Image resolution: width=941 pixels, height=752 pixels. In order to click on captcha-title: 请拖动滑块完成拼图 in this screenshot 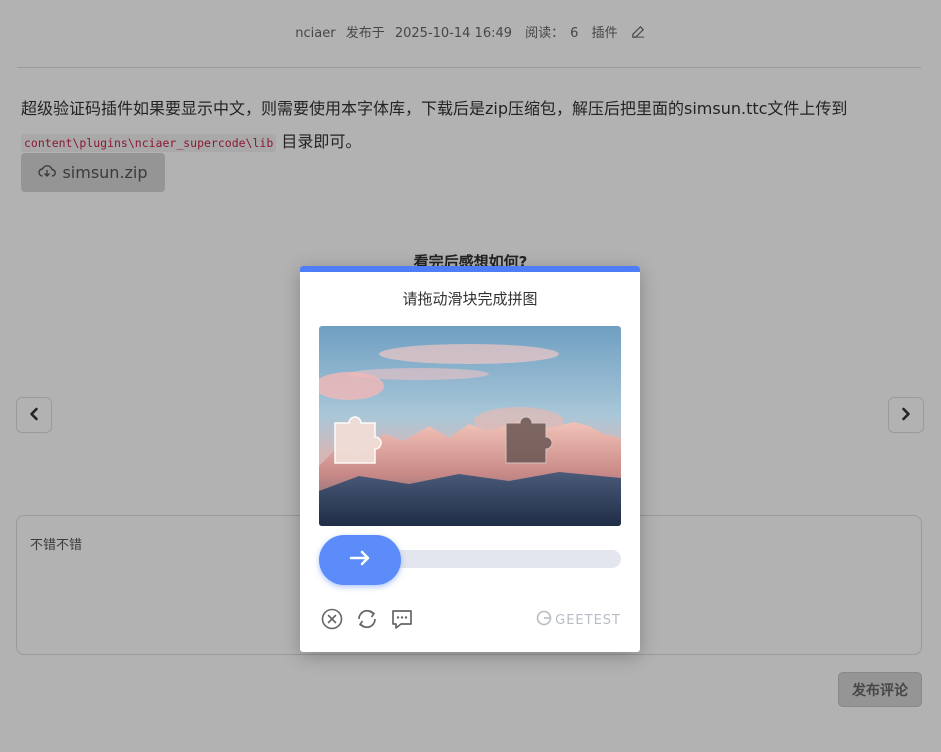, I will do `click(470, 299)`.